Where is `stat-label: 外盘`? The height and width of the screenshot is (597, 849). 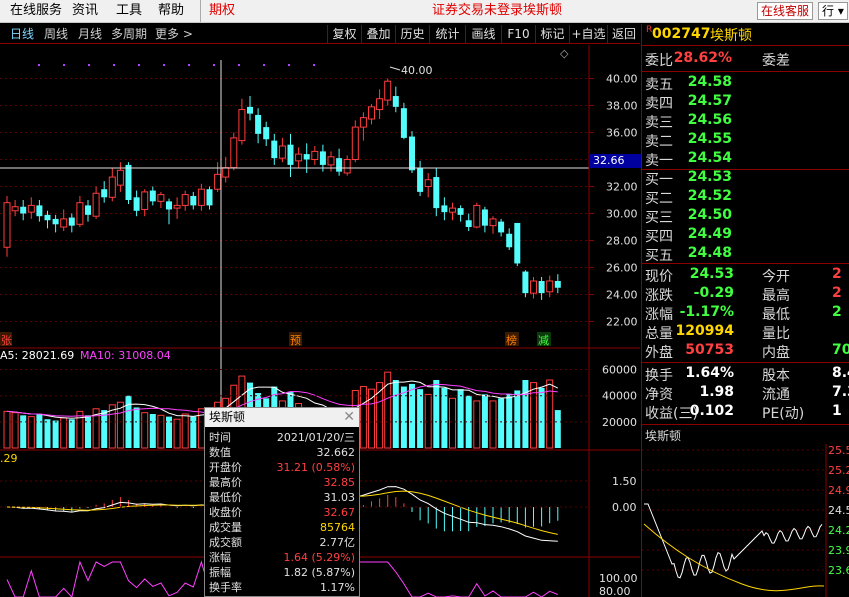 stat-label: 外盘 is located at coordinates (659, 353).